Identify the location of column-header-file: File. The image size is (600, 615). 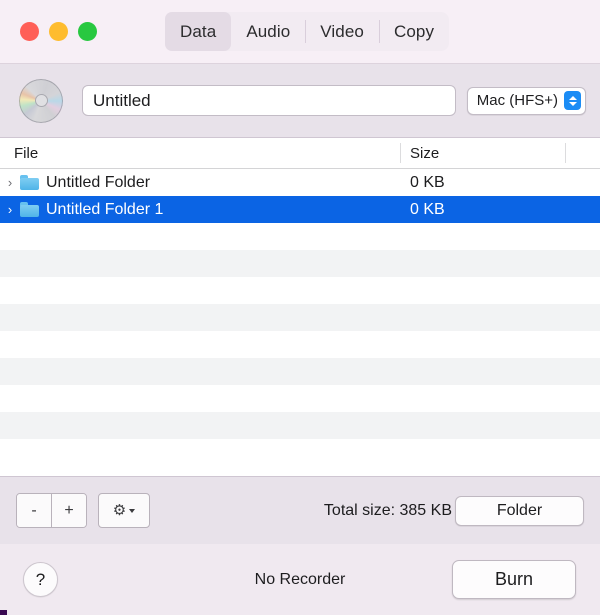
(26, 153).